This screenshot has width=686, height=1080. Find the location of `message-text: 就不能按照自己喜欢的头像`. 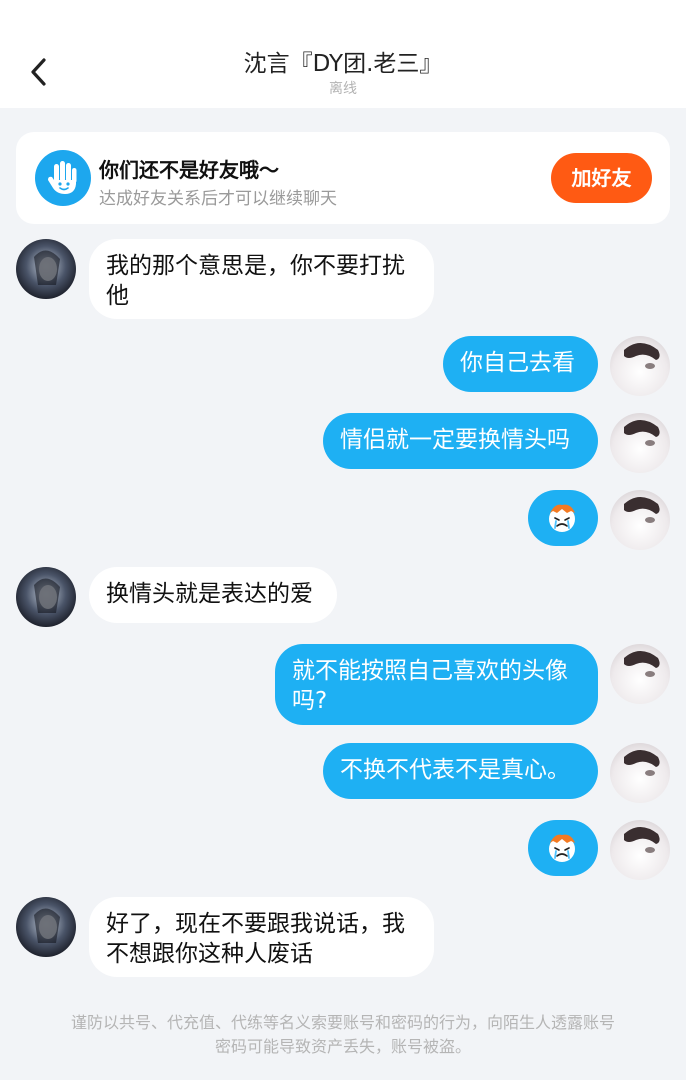

message-text: 就不能按照自己喜欢的头像 is located at coordinates (430, 671).